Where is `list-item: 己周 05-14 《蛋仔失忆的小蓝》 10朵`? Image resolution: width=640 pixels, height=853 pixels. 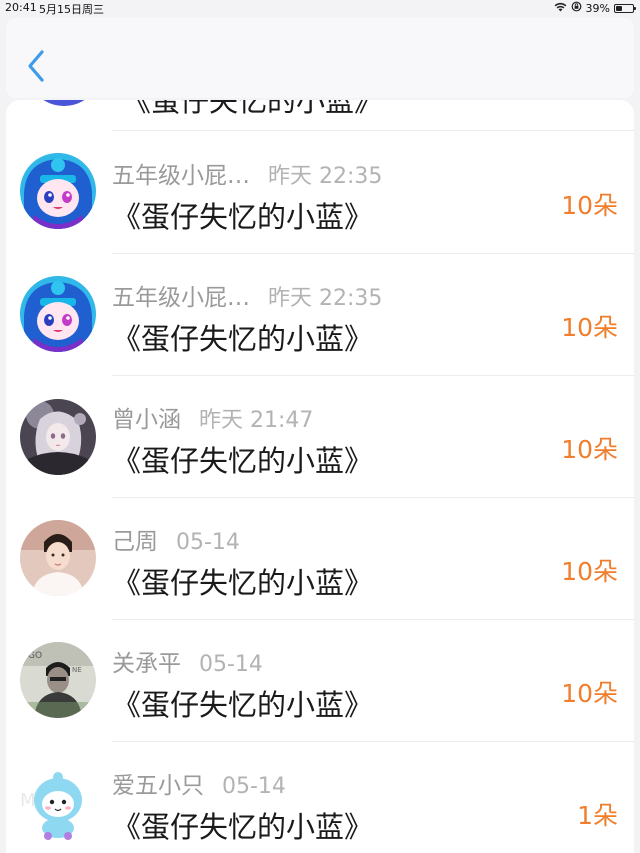 list-item: 己周 05-14 《蛋仔失忆的小蓝》 10朵 is located at coordinates (320, 559).